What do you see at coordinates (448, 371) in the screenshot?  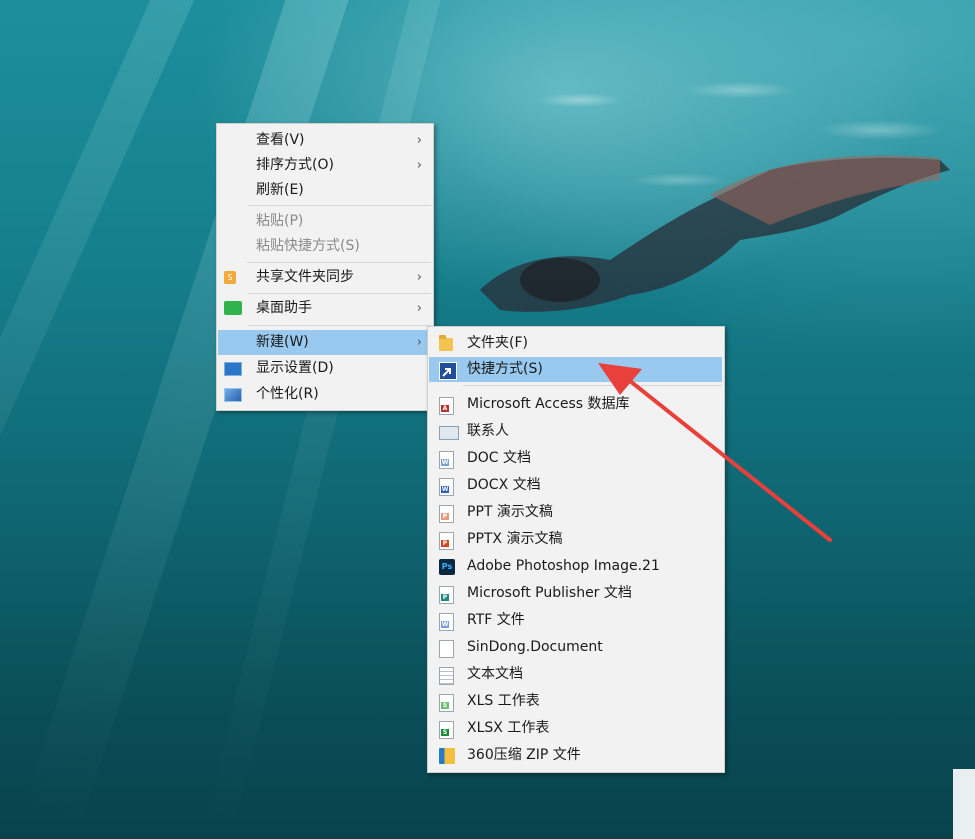 I see `shortcut-icon` at bounding box center [448, 371].